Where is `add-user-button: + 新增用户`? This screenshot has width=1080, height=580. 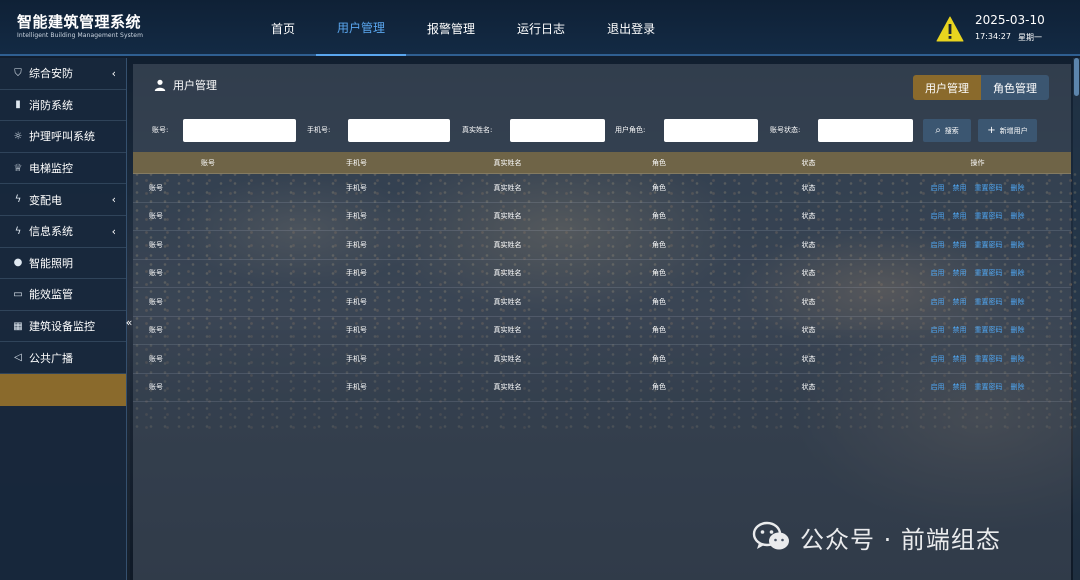
add-user-button: + 新增用户 is located at coordinates (1007, 130).